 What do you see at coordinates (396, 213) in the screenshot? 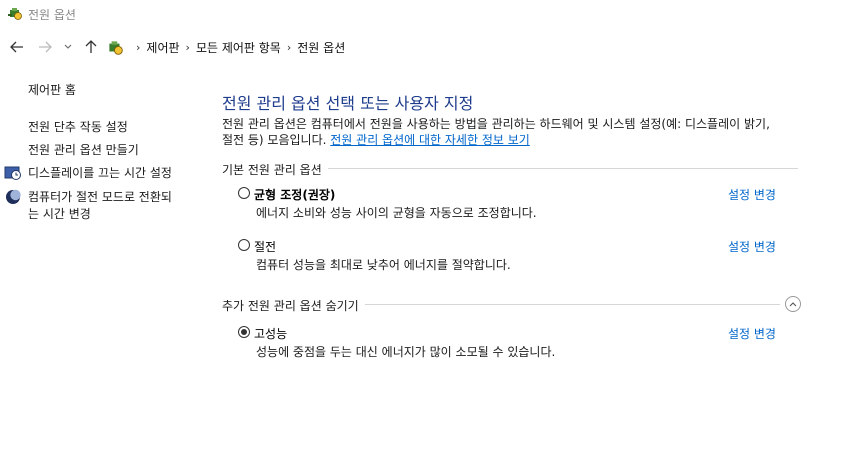
I see `plan-balanced-desc: 에너지 소비와 성능 사이의 균형을 자동으로 조정합니다.` at bounding box center [396, 213].